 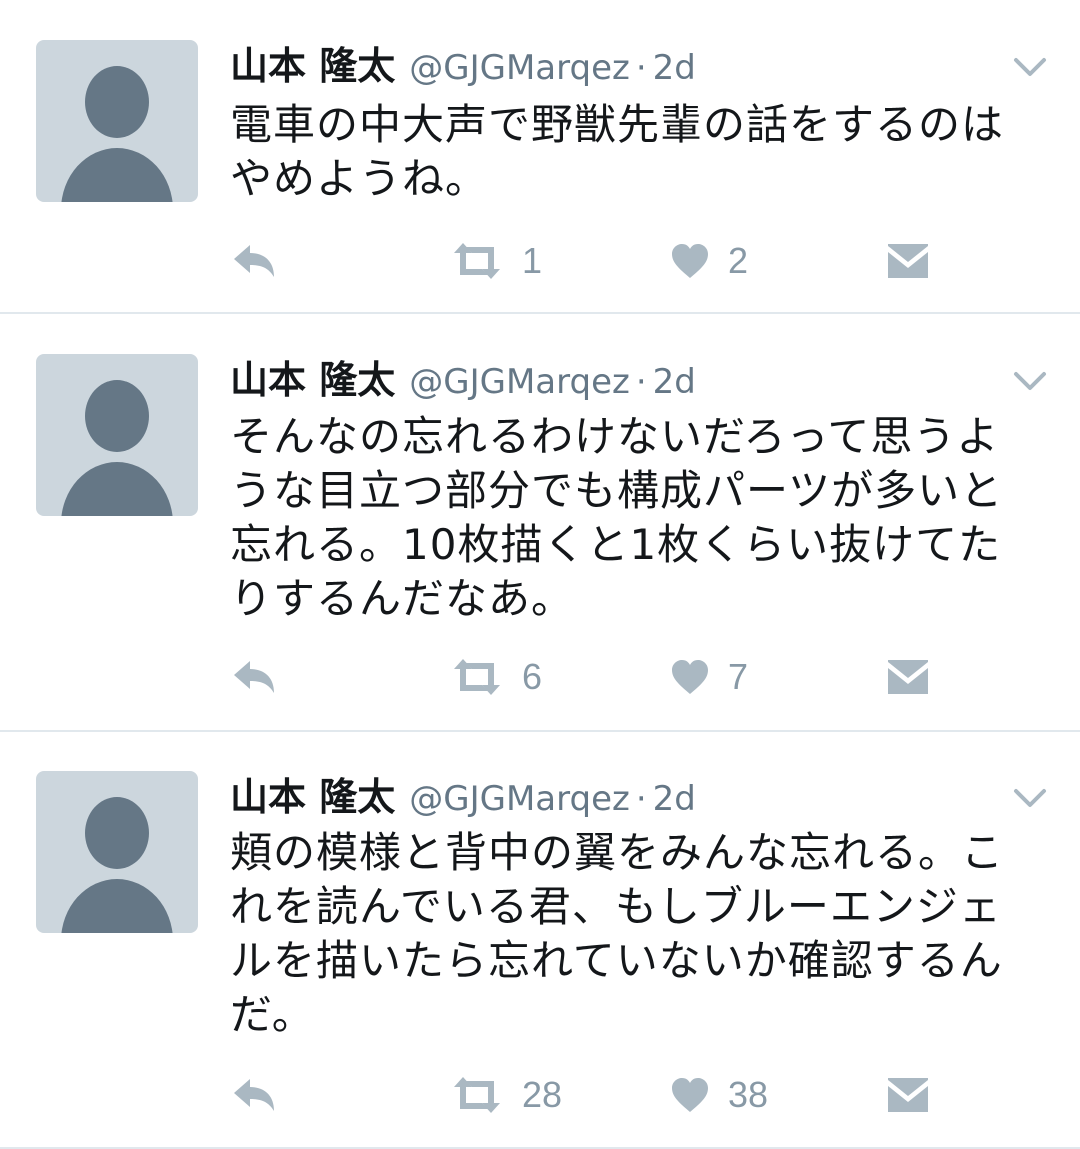 I want to click on tweet-actions: 28 38, so click(x=610, y=1095).